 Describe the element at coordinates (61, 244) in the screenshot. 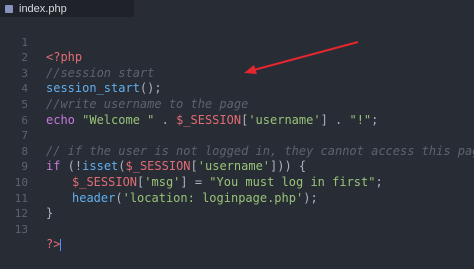

I see `text-cursor` at that location.